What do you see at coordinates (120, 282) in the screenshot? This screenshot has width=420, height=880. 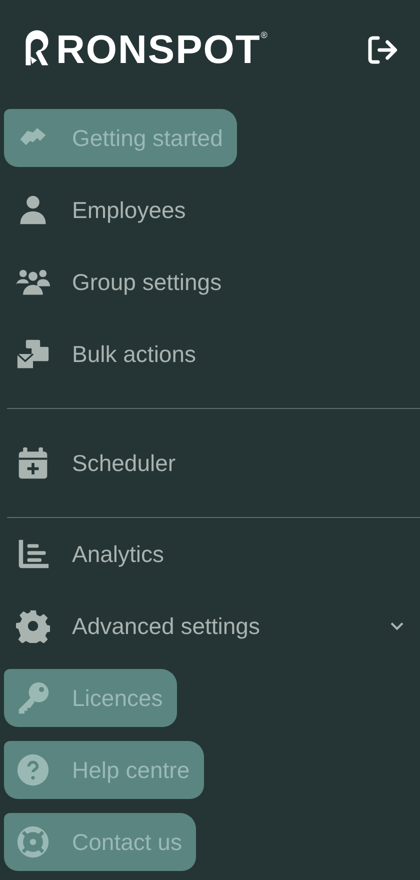 I see `nav-item: Group settings` at bounding box center [120, 282].